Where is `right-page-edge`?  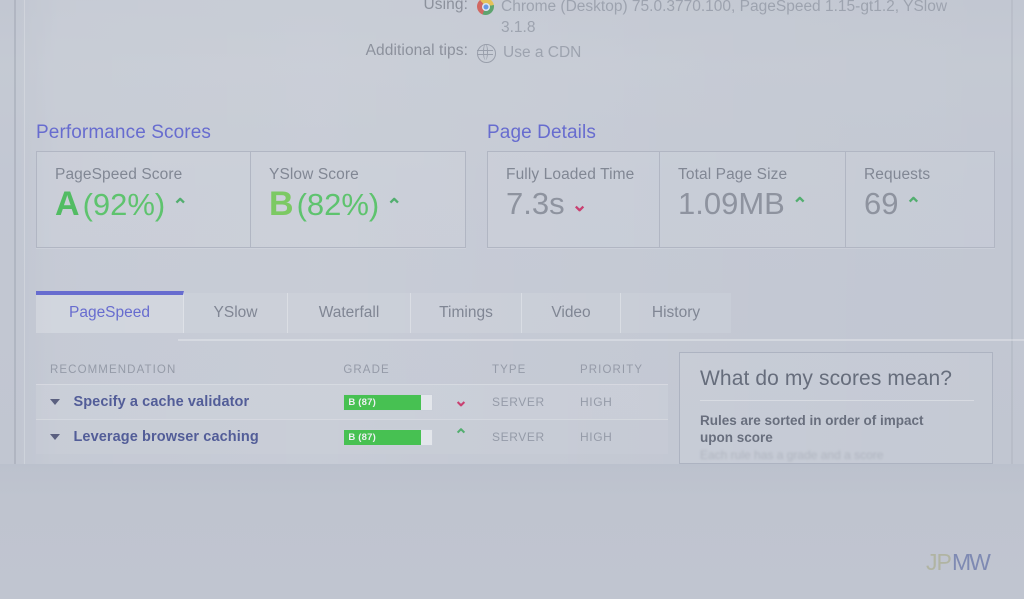
right-page-edge is located at coordinates (1012, 233).